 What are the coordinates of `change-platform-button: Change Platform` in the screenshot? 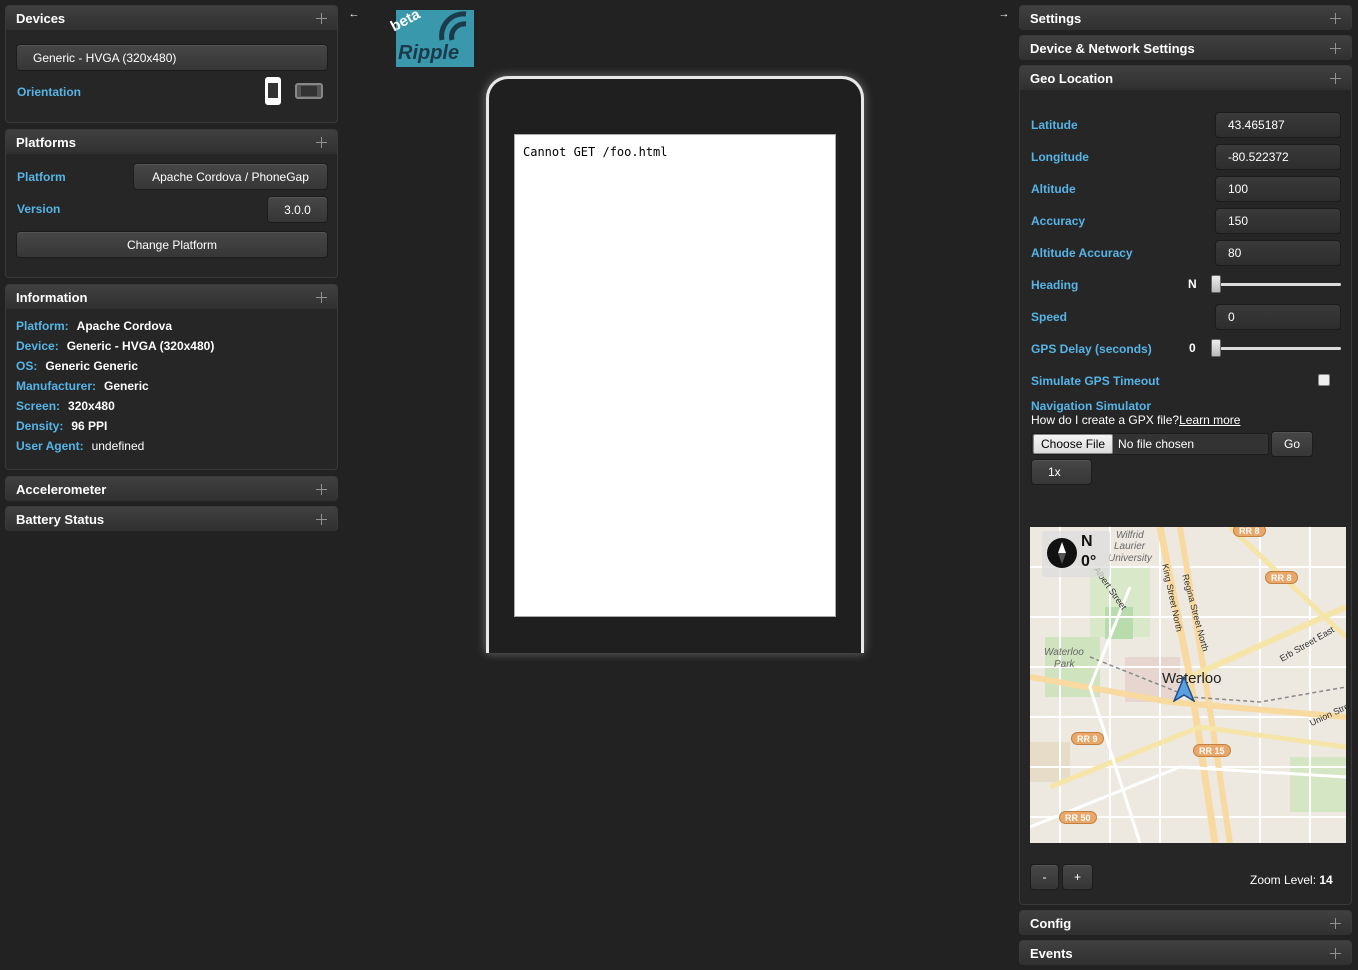 It's located at (172, 244).